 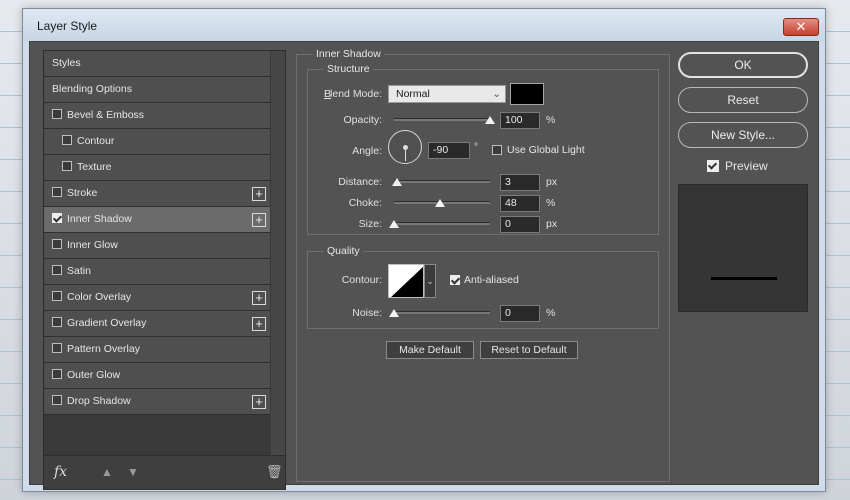 I want to click on move-up-icon: ▲, so click(x=107, y=472).